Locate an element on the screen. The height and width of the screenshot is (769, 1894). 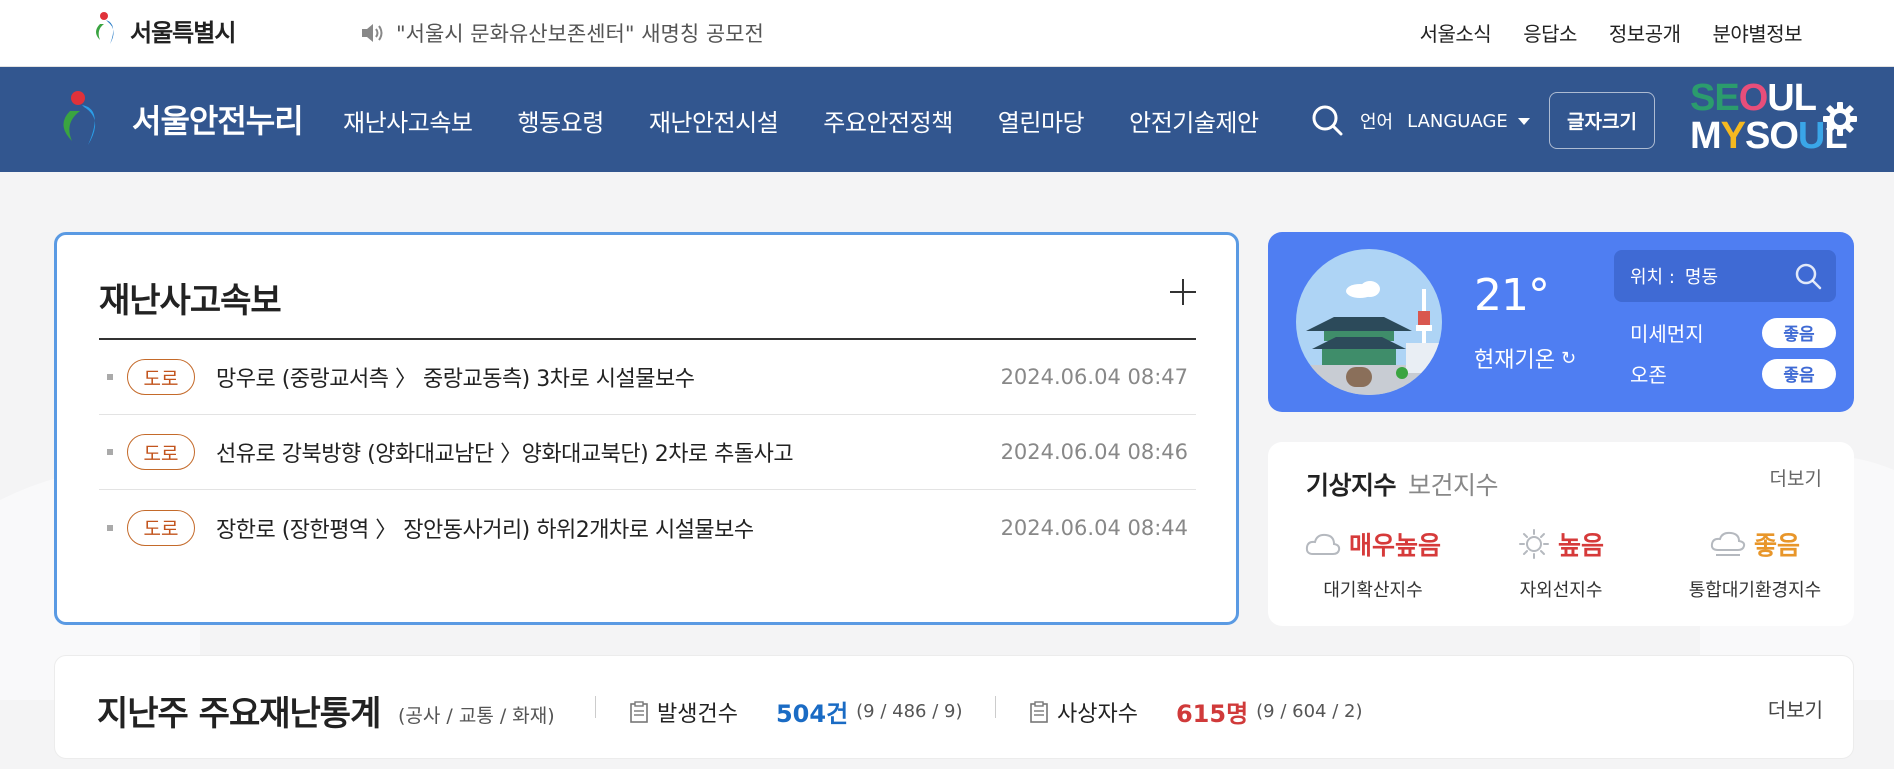
seoul-my-soul-logo: SE O UL M Y SO U L is located at coordinates (1769, 118).